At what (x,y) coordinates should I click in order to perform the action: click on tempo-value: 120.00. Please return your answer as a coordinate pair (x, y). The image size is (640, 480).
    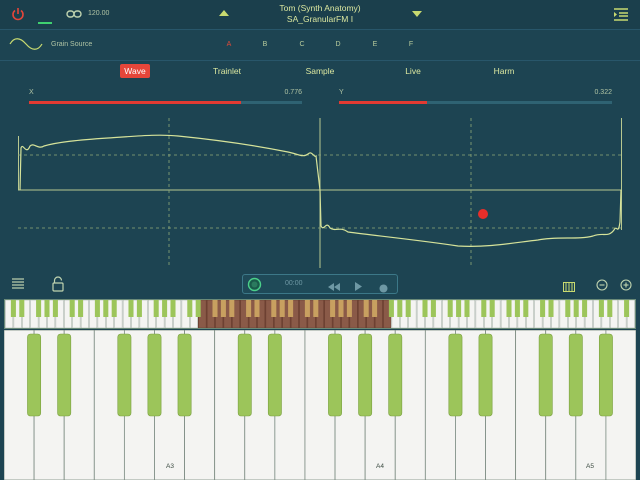
    Looking at the image, I should click on (98, 13).